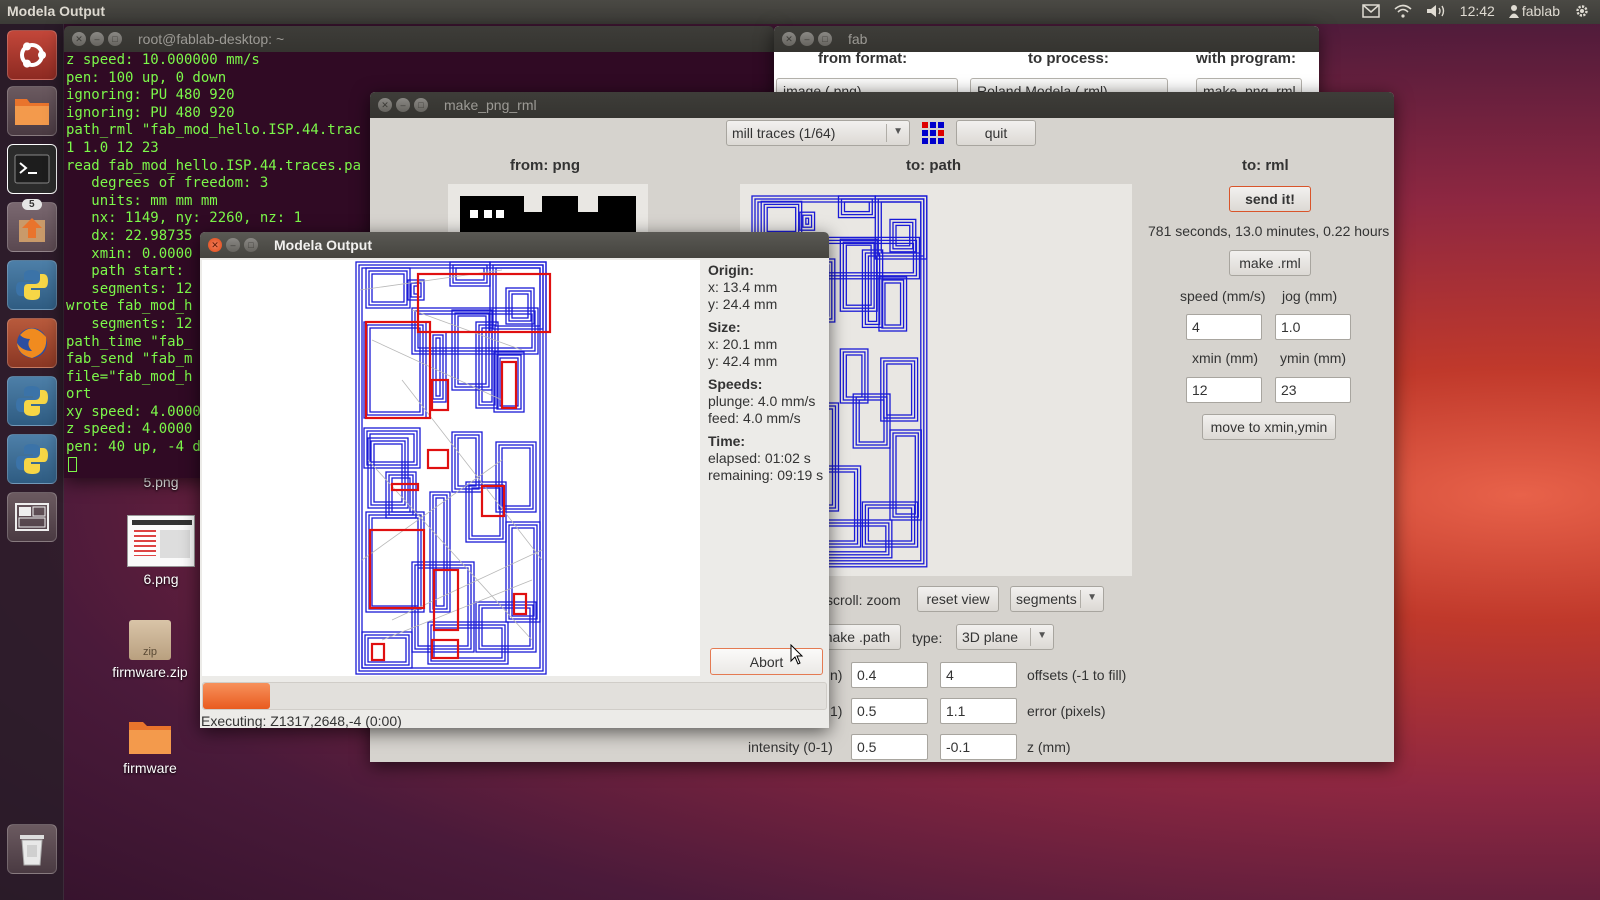  What do you see at coordinates (1534, 11) in the screenshot?
I see `user-menu: fablab` at bounding box center [1534, 11].